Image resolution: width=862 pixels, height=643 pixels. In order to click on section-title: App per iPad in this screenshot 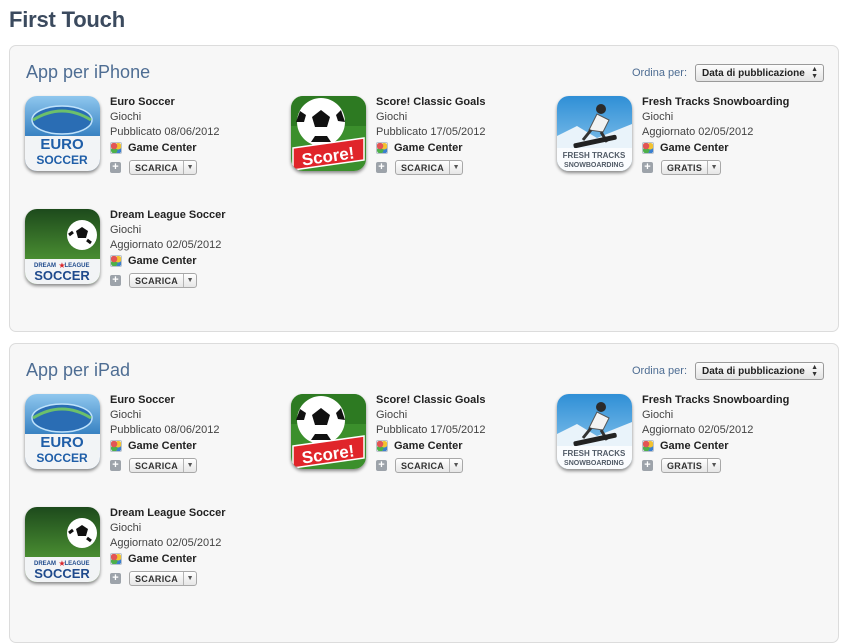, I will do `click(78, 370)`.